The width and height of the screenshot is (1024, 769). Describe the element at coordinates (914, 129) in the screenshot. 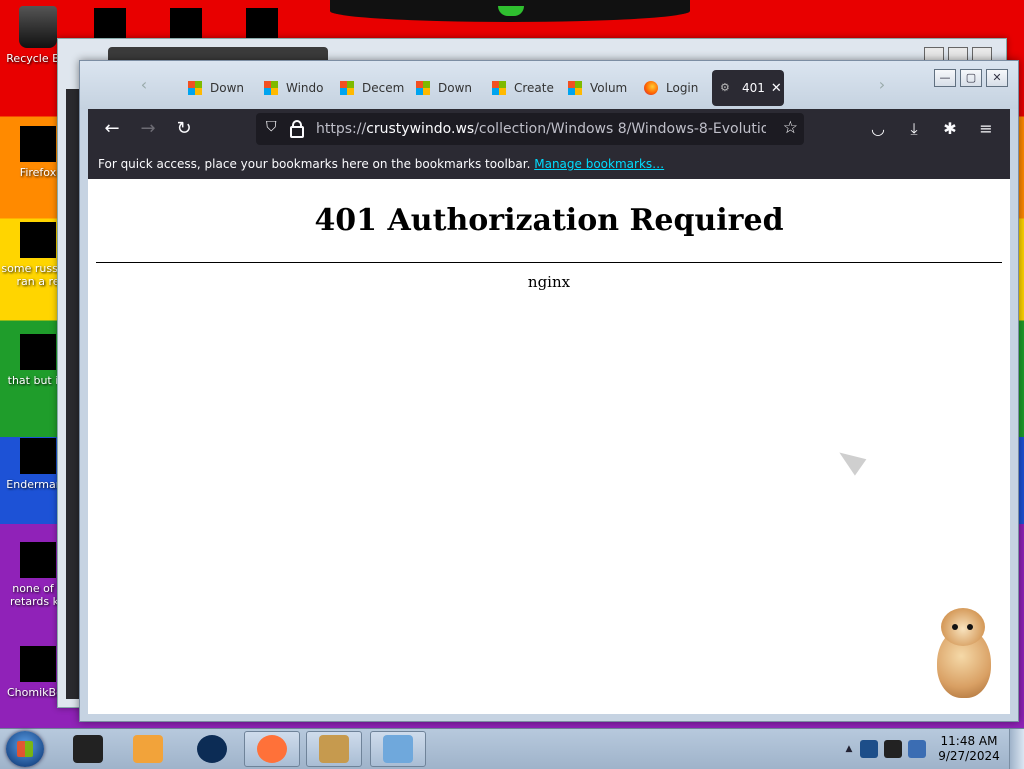

I see `download-icon: ⤓` at that location.